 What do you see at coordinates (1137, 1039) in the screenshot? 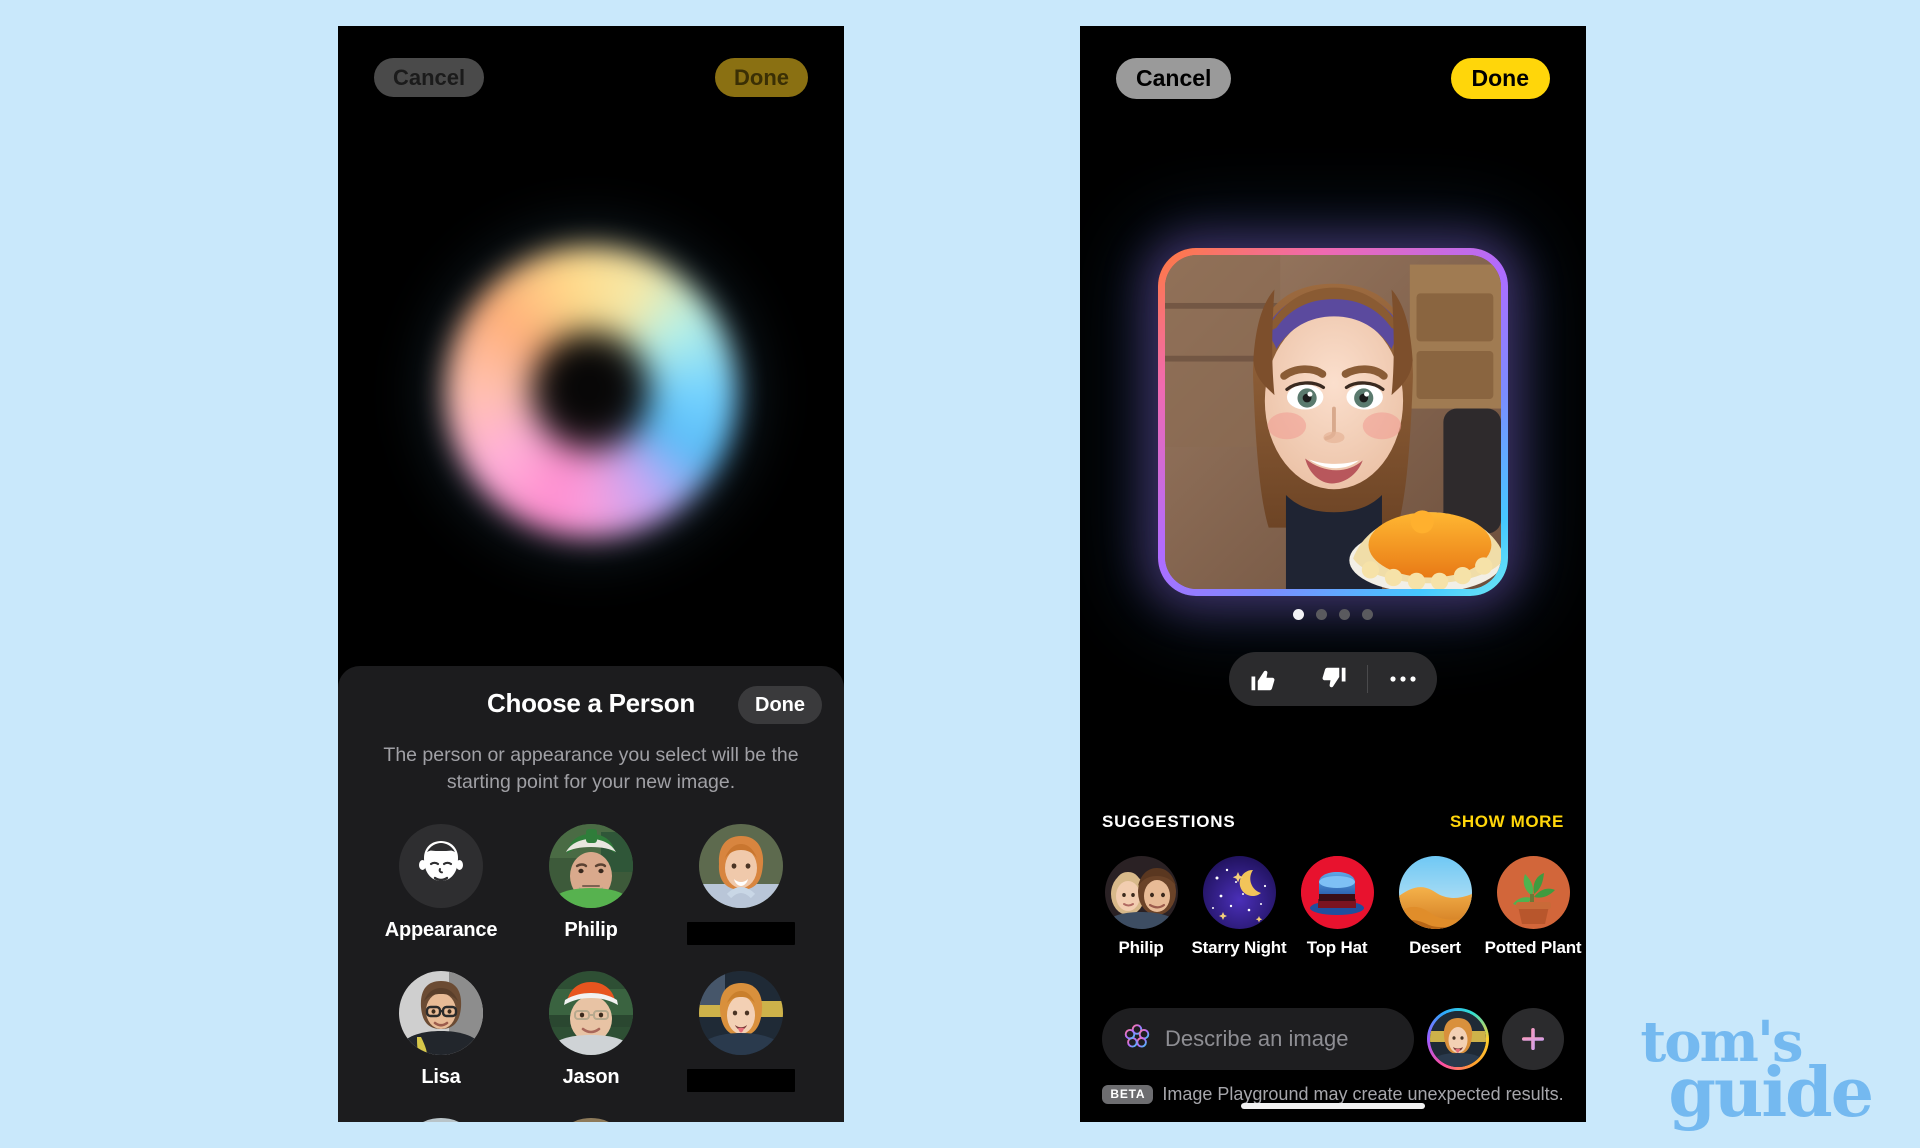
I see `image-playground-flower-icon` at bounding box center [1137, 1039].